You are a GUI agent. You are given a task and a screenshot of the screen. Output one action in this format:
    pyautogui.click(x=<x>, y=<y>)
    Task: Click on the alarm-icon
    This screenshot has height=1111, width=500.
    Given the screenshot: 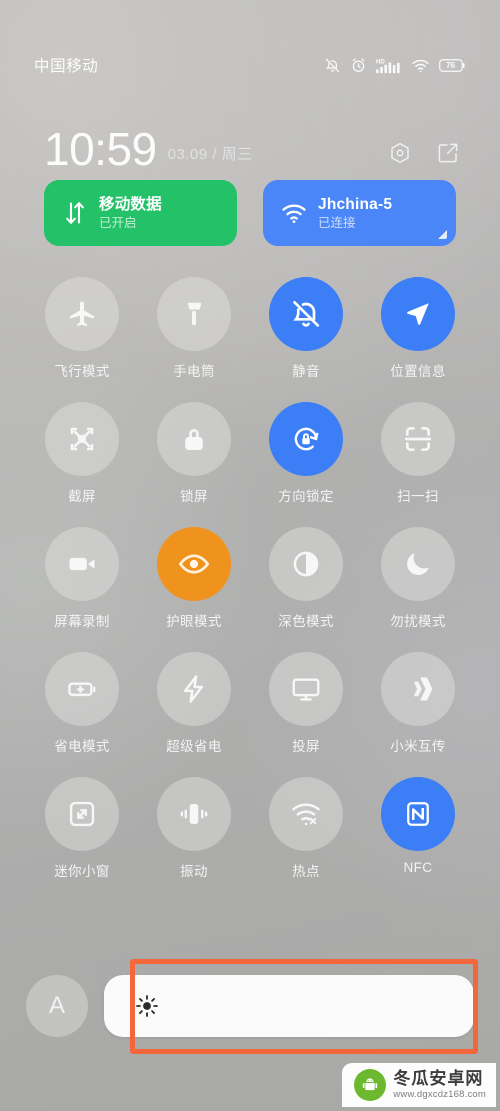 What is the action you would take?
    pyautogui.click(x=358, y=65)
    